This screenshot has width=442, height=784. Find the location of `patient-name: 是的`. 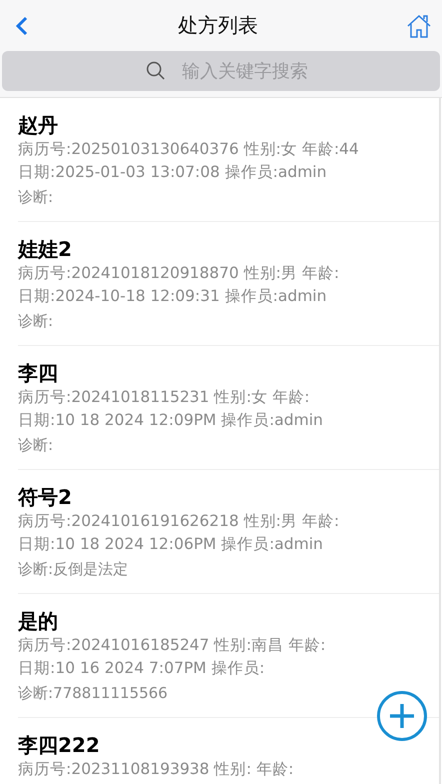

patient-name: 是的 is located at coordinates (38, 621).